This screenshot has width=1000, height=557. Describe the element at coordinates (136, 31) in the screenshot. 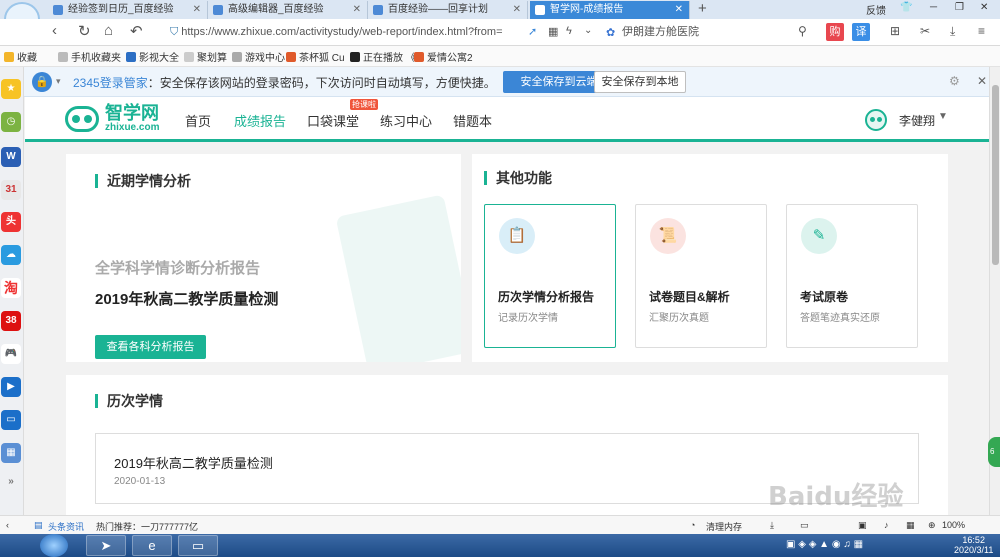

I see `undo-icon: ↶` at that location.